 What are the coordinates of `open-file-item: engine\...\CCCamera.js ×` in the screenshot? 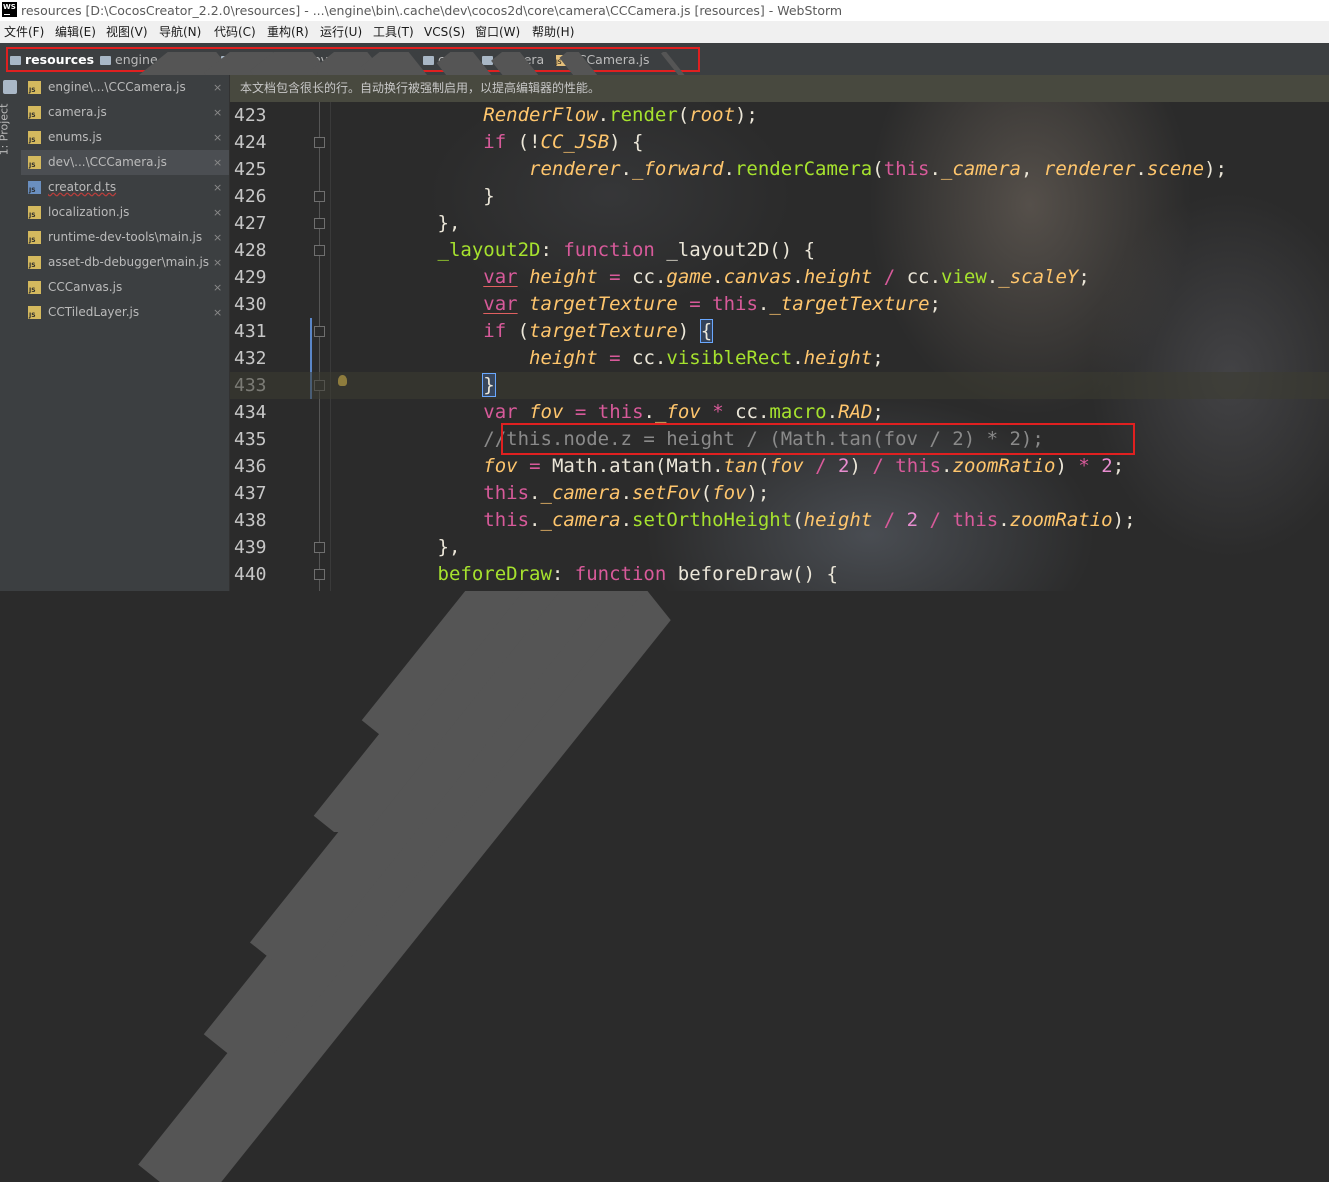 It's located at (125, 87).